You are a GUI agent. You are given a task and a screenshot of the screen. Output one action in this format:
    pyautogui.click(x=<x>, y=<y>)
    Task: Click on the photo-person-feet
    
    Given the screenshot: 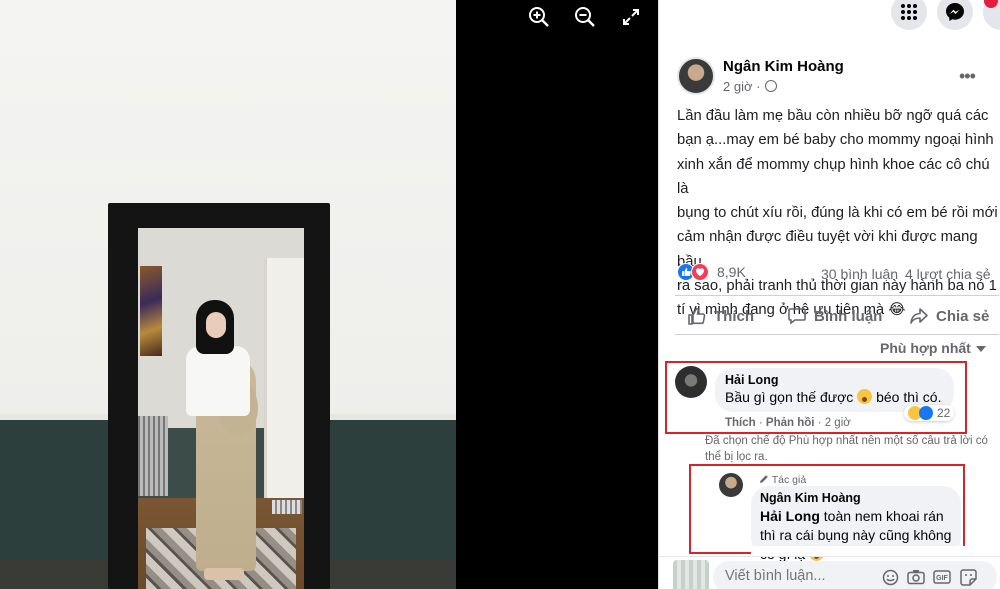 What is the action you would take?
    pyautogui.click(x=224, y=574)
    